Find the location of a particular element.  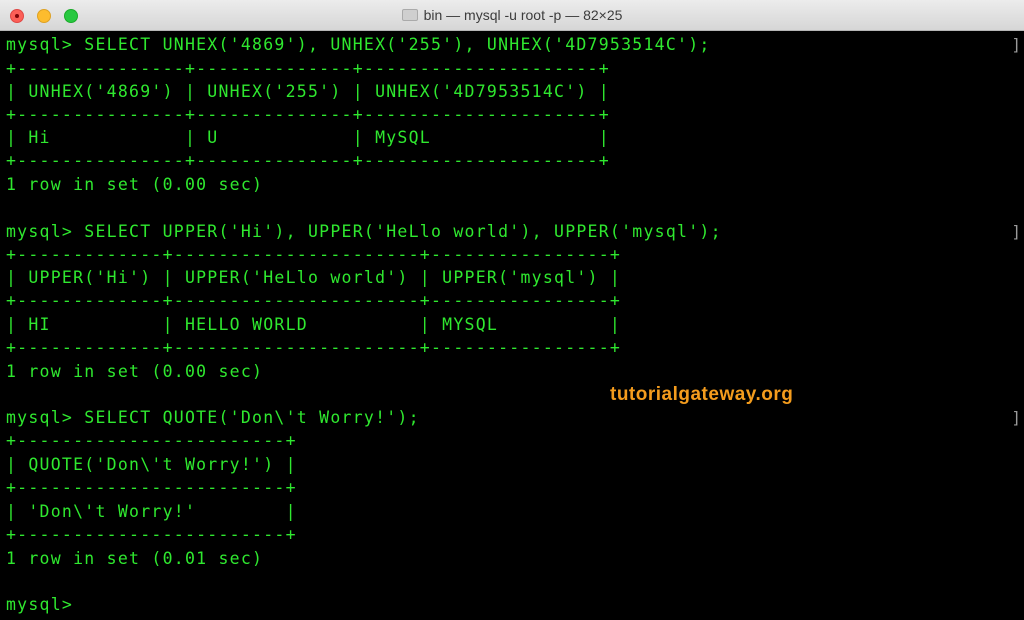

window-title-container: bin — mysql -u root -p — 82×25 is located at coordinates (512, 15).